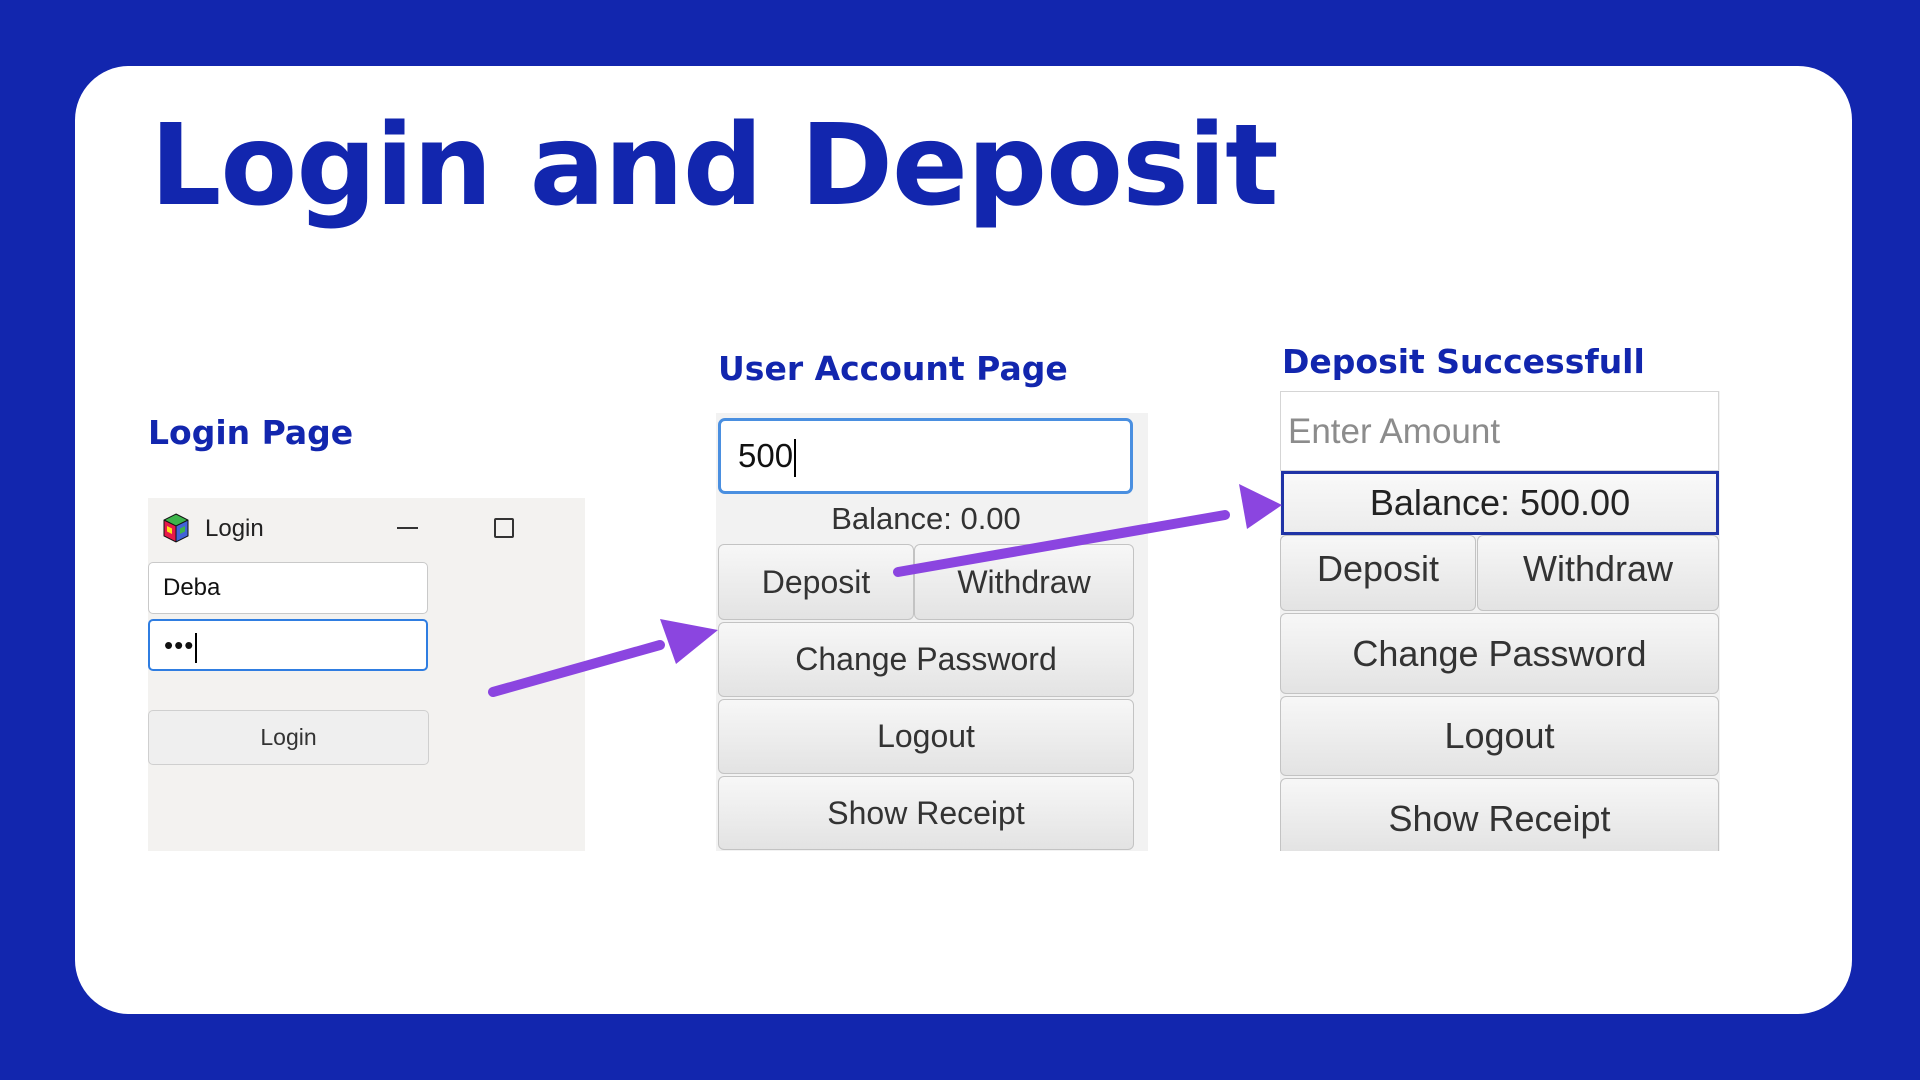 This screenshot has height=1080, width=1920. What do you see at coordinates (192, 587) in the screenshot?
I see `username-value: Deba` at bounding box center [192, 587].